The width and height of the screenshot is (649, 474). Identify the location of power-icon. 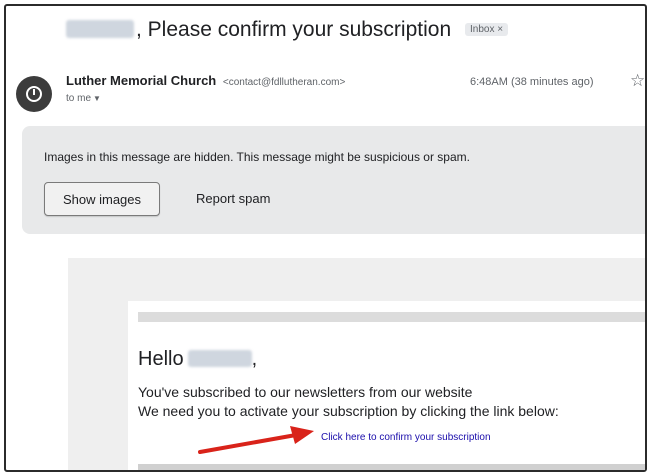
(34, 94).